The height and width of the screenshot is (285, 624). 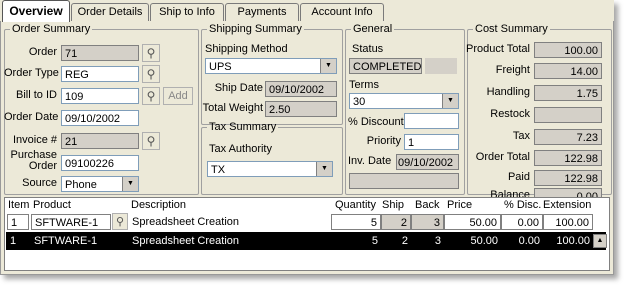 I want to click on order-type-lookup-button: ⚲, so click(x=151, y=74).